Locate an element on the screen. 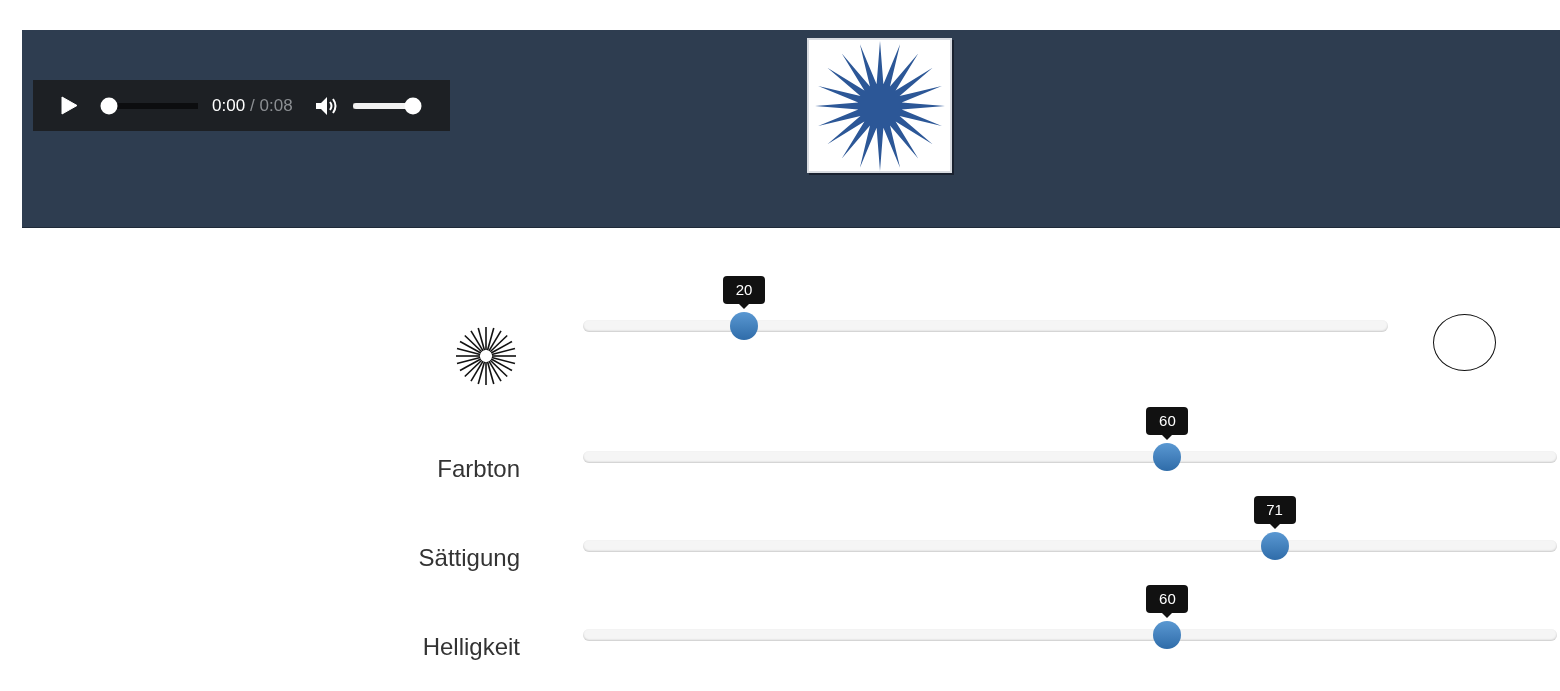 The height and width of the screenshot is (691, 1560). slider: 20 is located at coordinates (985, 308).